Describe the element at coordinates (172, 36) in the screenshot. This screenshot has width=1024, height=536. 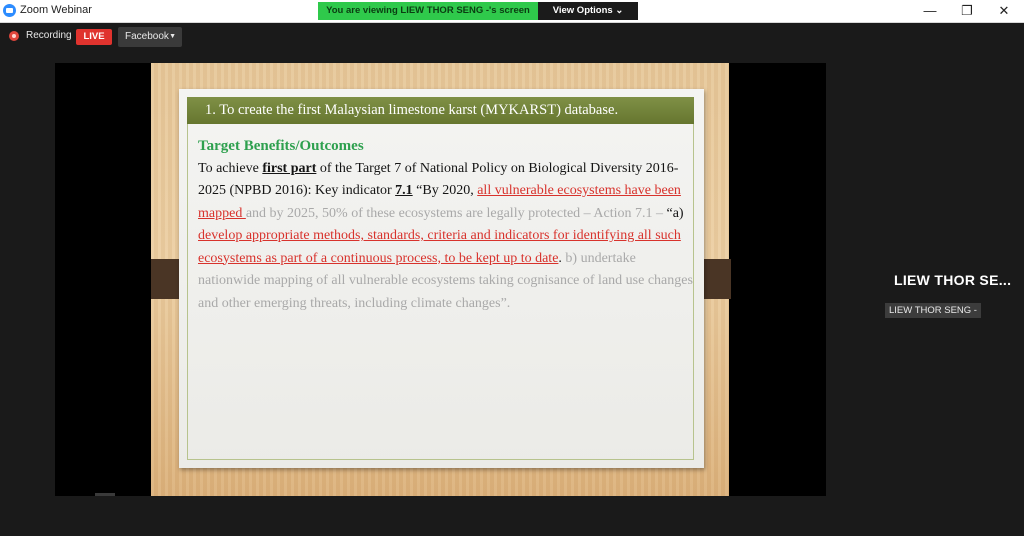
I see `caret-down-icon: ▼` at that location.